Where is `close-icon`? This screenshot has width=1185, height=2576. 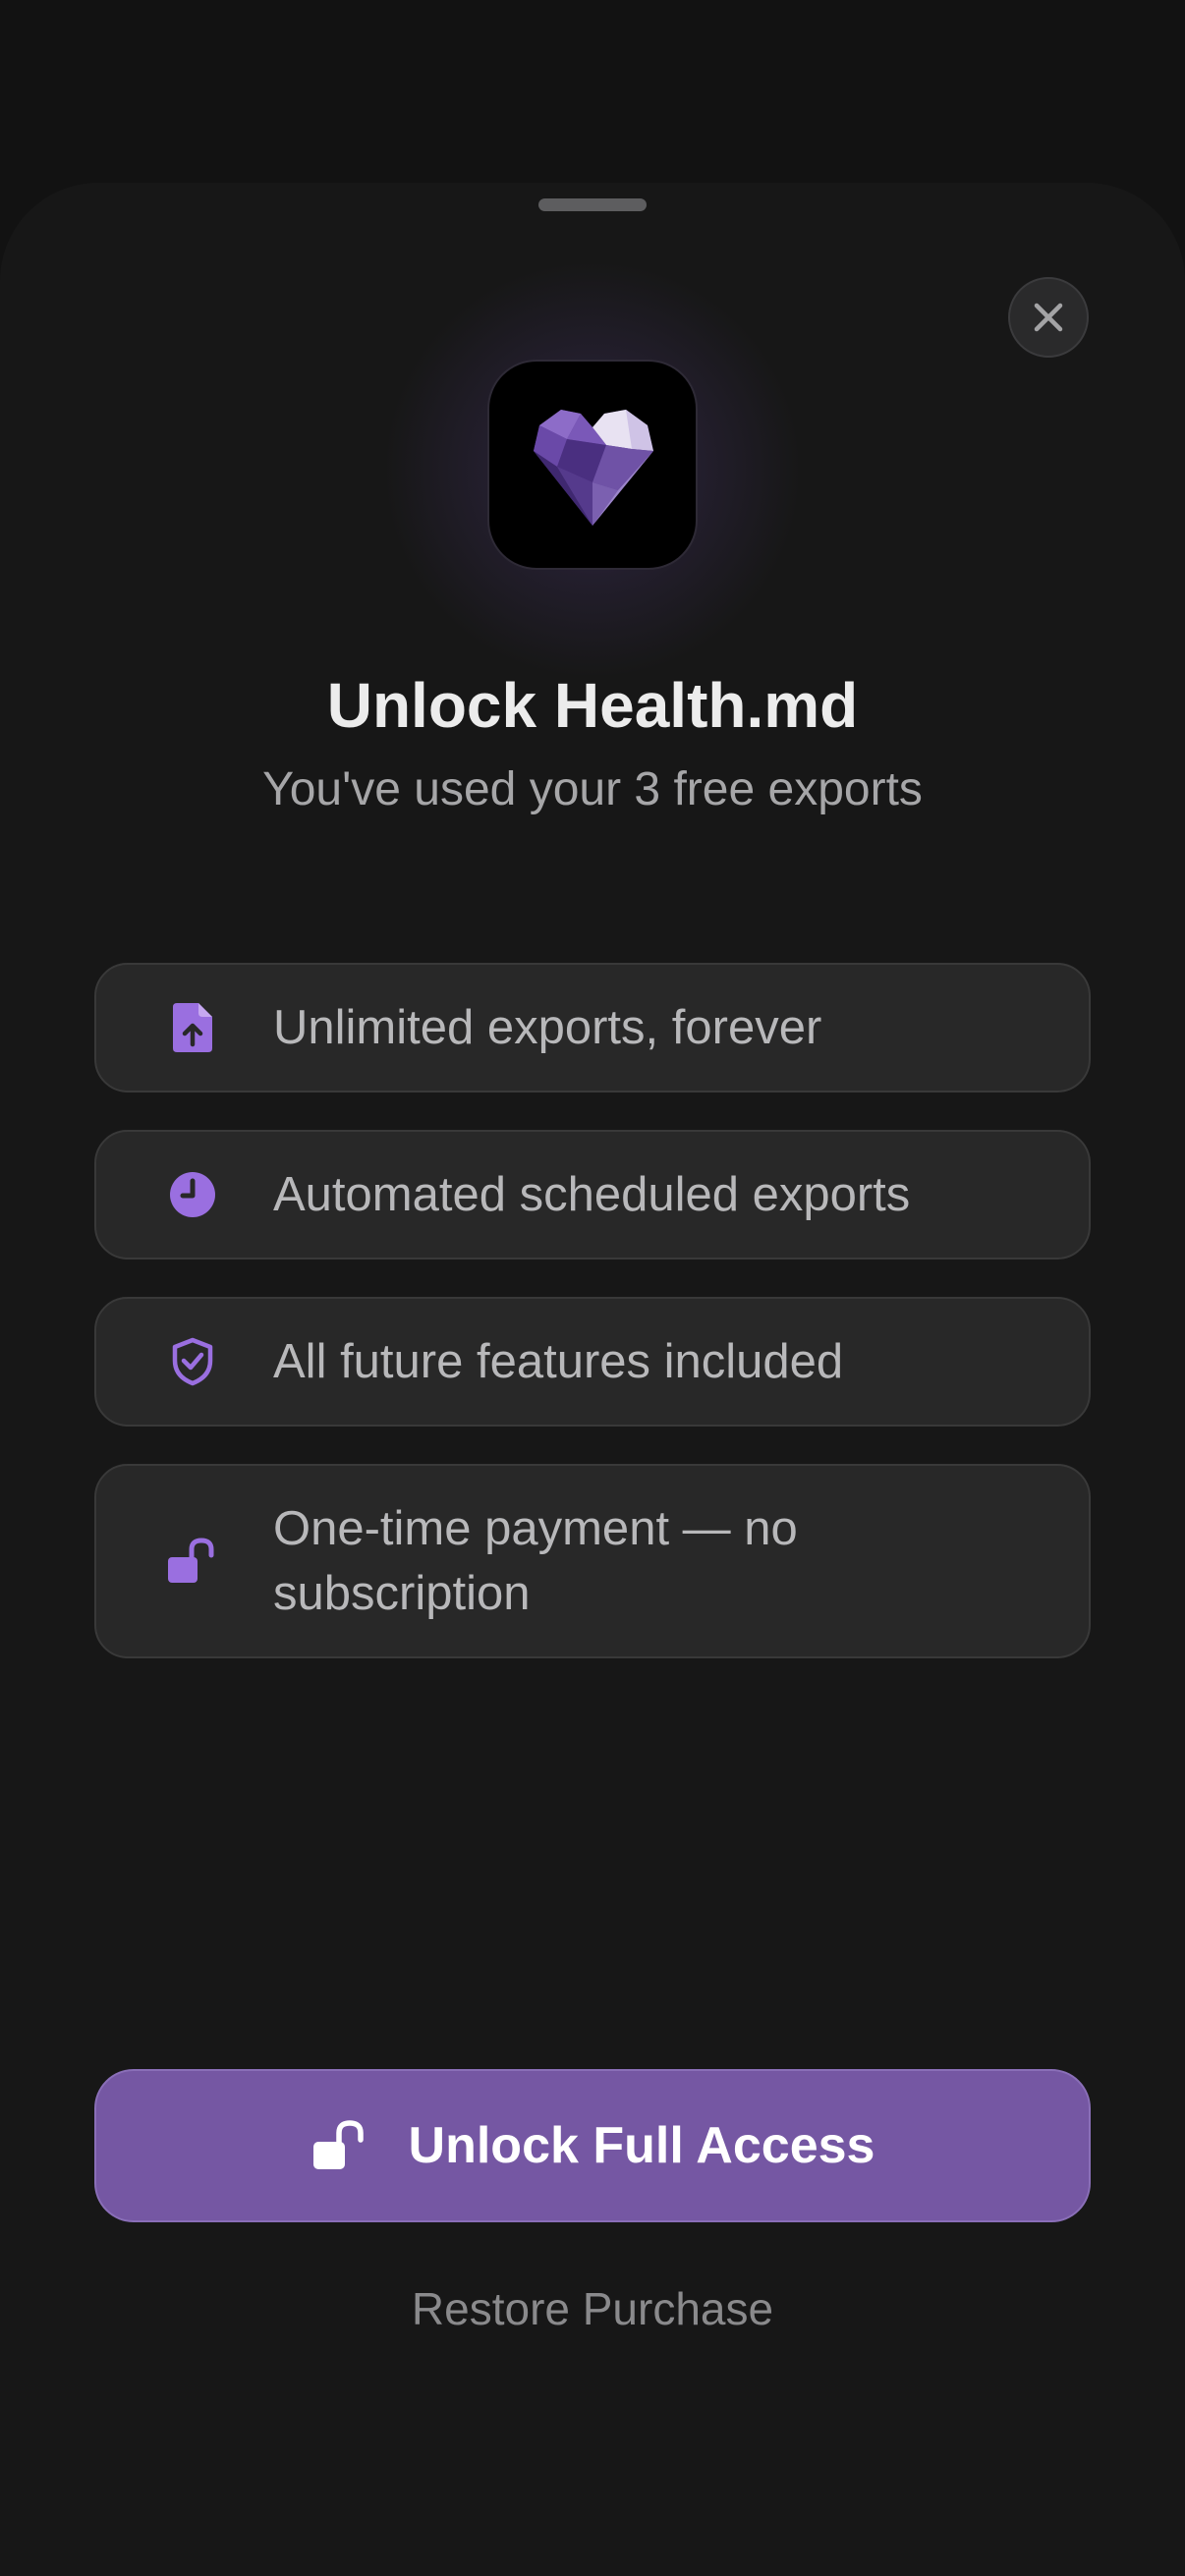 close-icon is located at coordinates (1049, 317).